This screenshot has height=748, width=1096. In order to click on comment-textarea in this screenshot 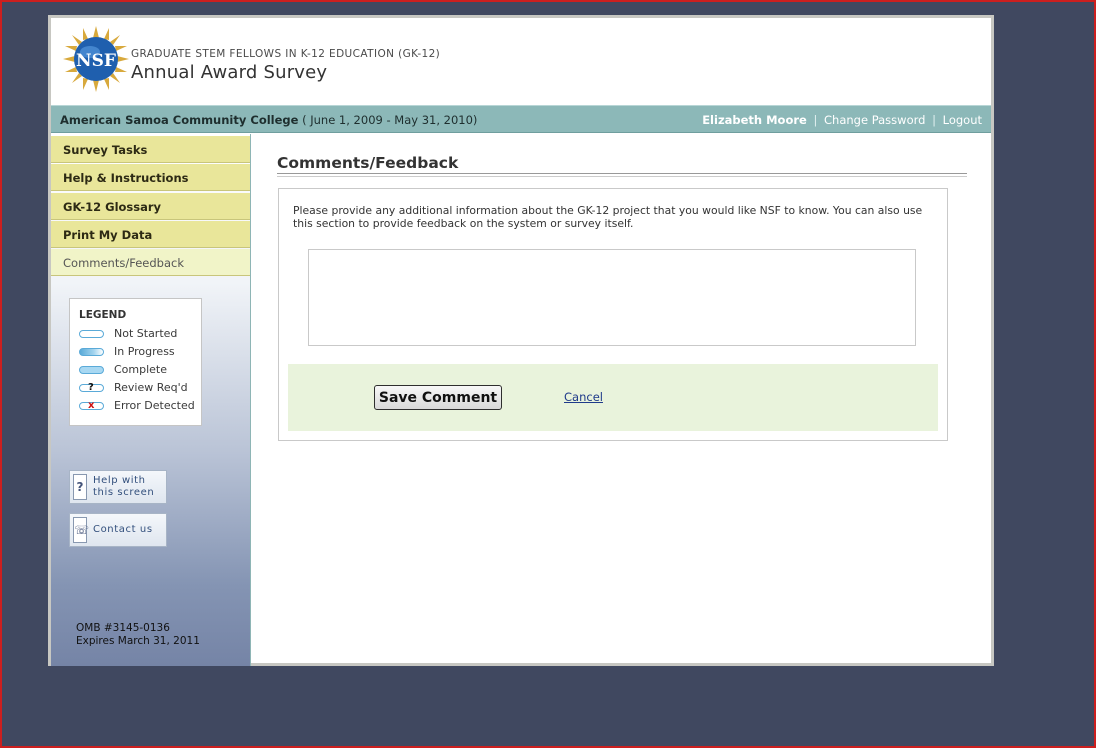, I will do `click(612, 297)`.